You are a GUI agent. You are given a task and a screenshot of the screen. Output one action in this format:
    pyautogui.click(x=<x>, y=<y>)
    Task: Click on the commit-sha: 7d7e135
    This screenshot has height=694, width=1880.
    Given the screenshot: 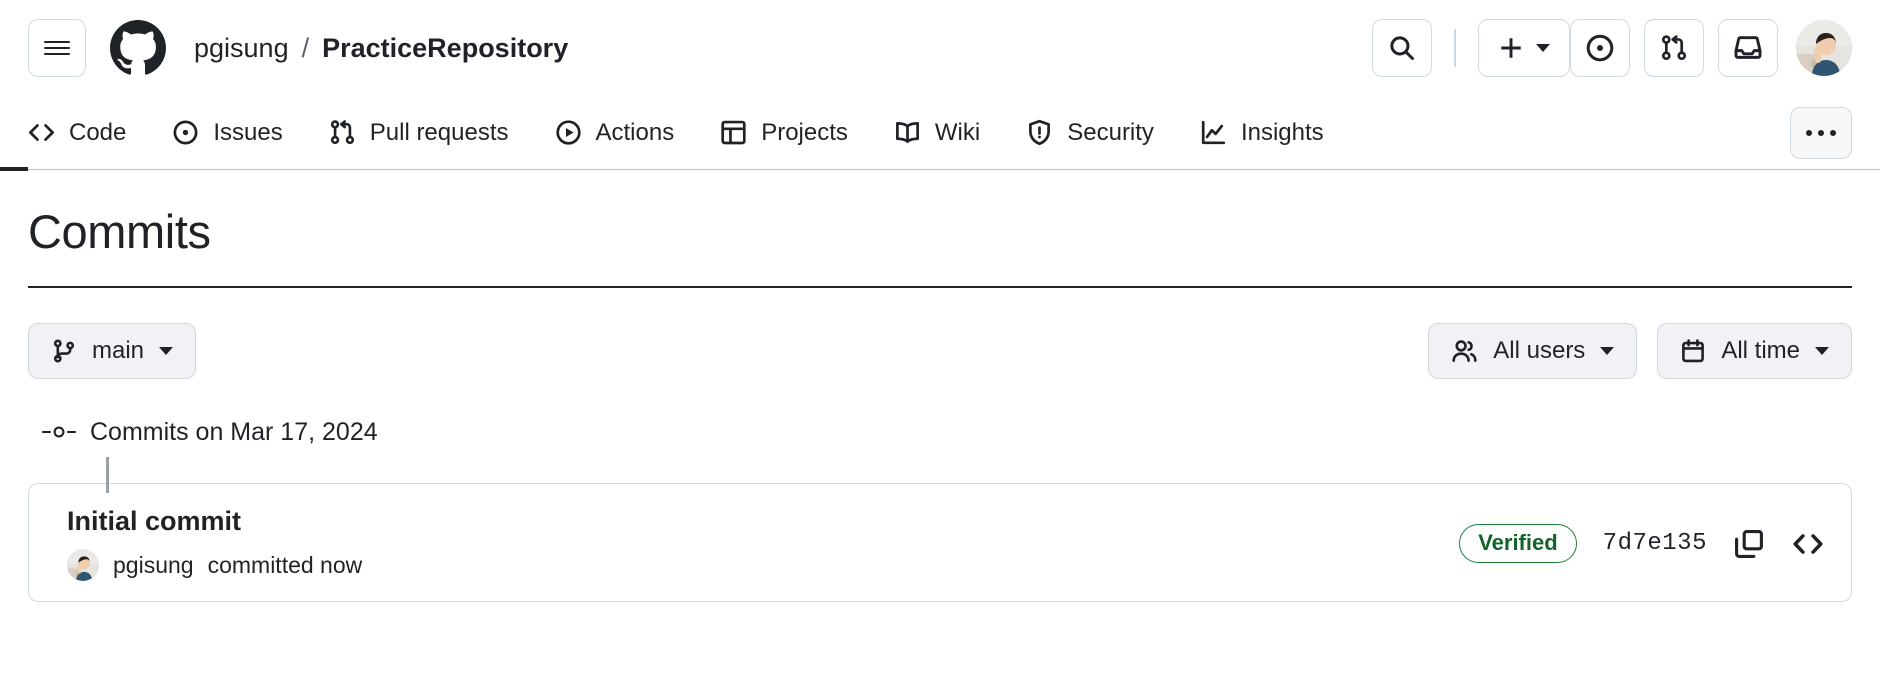 What is the action you would take?
    pyautogui.click(x=1655, y=543)
    